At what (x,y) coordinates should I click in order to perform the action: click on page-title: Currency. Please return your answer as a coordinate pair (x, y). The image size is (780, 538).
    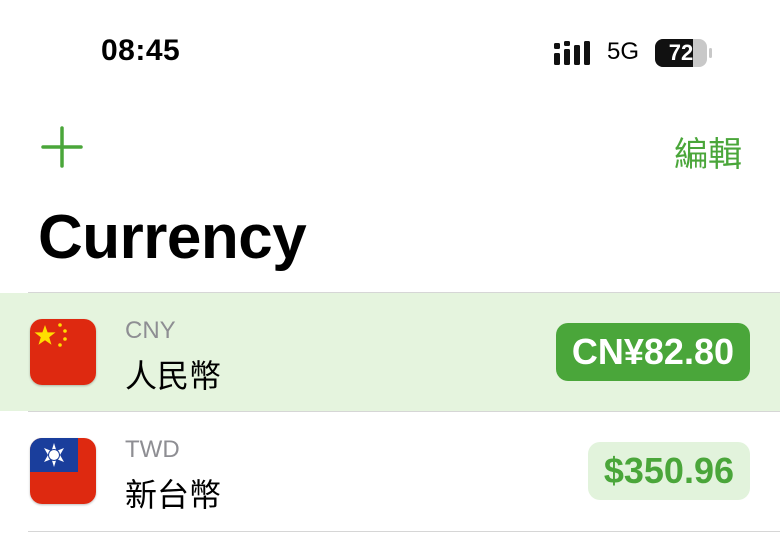
    Looking at the image, I should click on (172, 237).